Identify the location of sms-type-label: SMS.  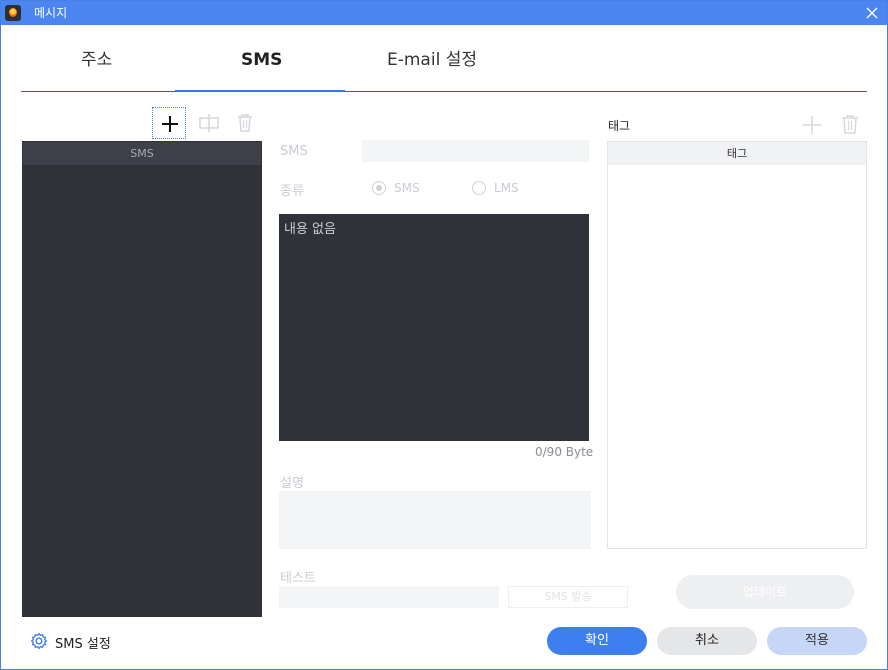
(407, 188).